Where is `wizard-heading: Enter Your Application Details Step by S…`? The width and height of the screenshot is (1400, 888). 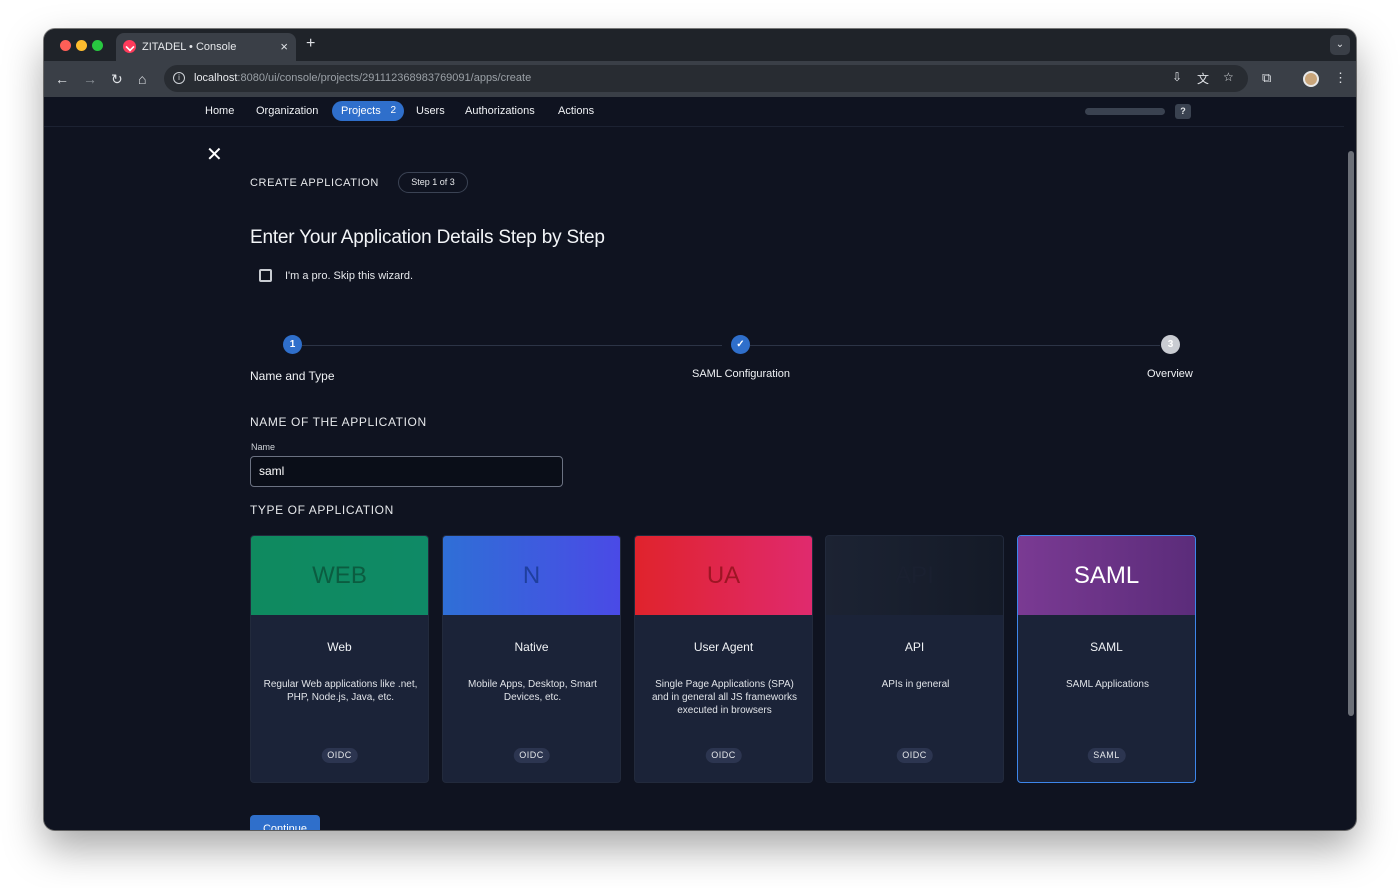 wizard-heading: Enter Your Application Details Step by S… is located at coordinates (427, 237).